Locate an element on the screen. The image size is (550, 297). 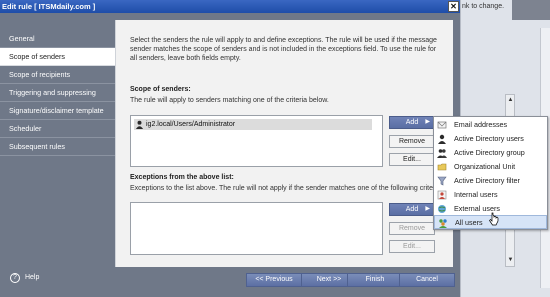
add-exception-label: Add is located at coordinates (412, 209).